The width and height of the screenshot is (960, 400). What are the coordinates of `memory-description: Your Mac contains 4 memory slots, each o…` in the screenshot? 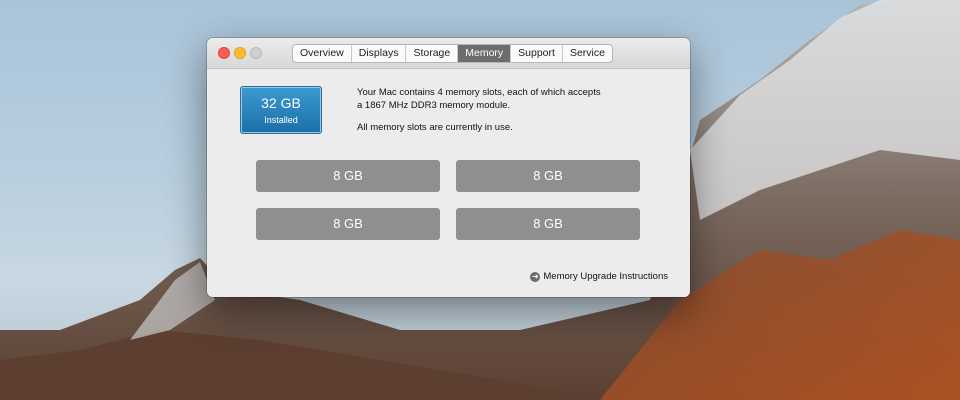 It's located at (502, 110).